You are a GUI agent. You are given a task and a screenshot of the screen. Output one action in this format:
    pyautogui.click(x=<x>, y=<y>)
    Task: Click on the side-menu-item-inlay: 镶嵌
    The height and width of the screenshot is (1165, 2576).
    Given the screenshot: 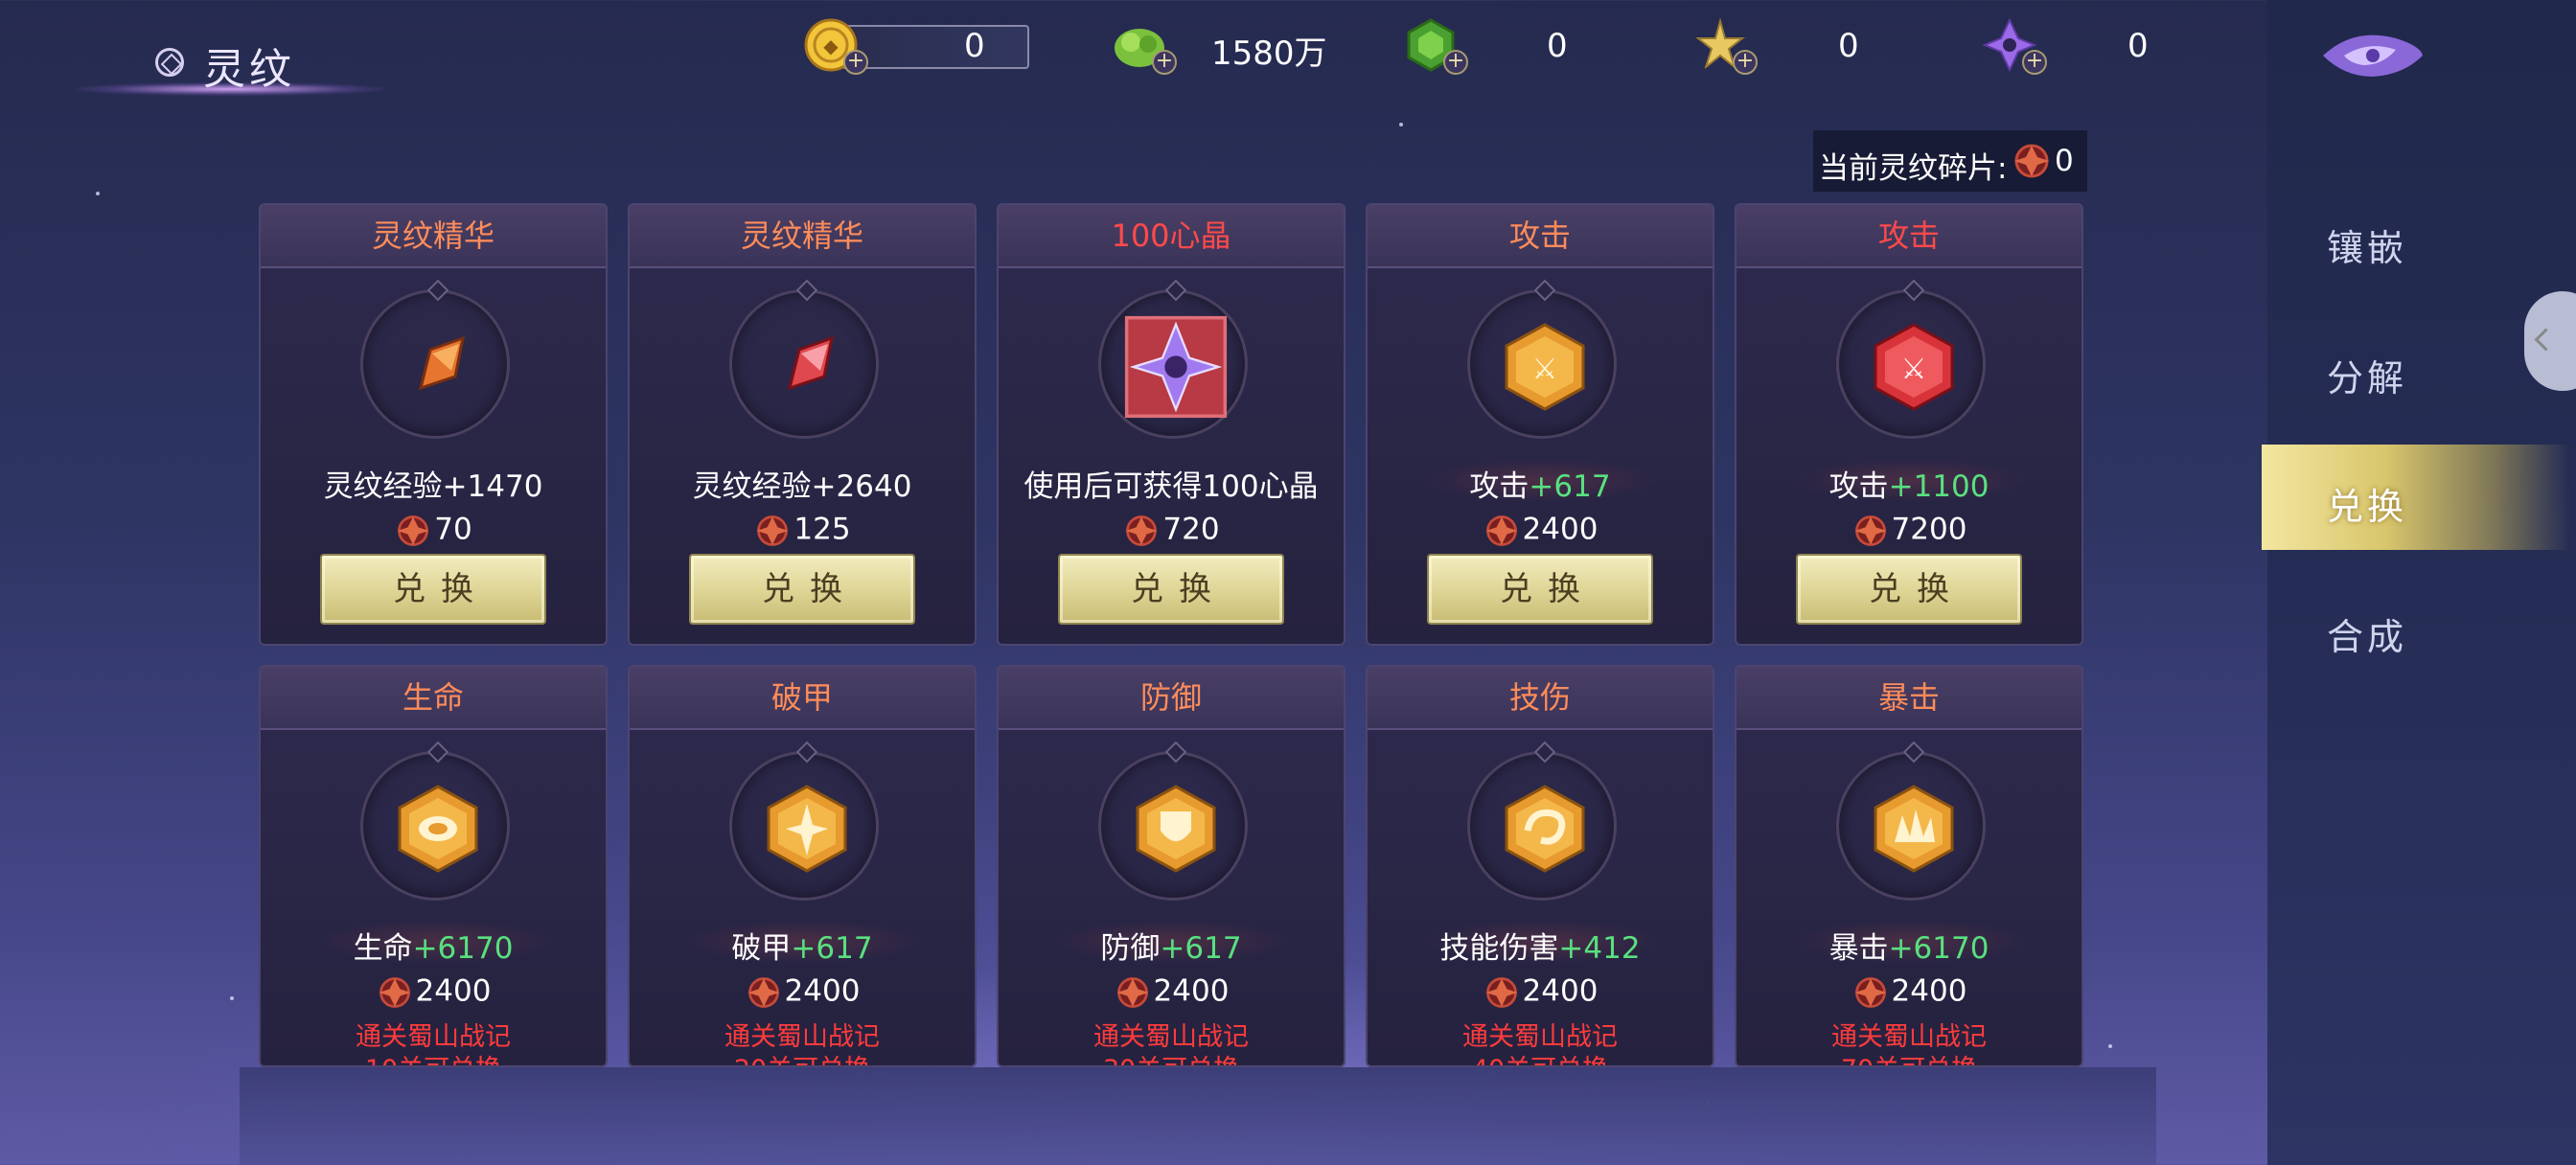 What is the action you would take?
    pyautogui.click(x=2421, y=238)
    